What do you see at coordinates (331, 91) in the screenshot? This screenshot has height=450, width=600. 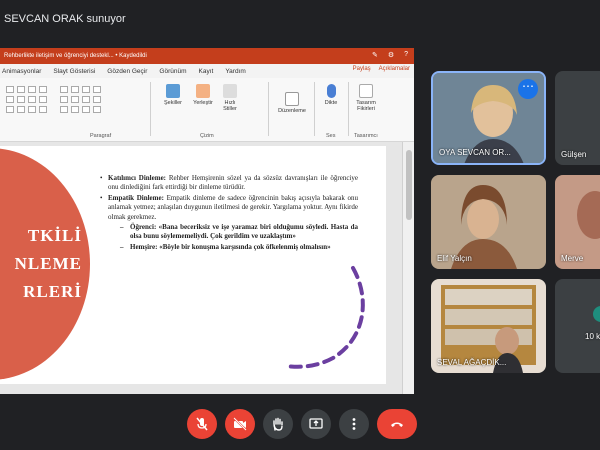 I see `microphone-icon` at bounding box center [331, 91].